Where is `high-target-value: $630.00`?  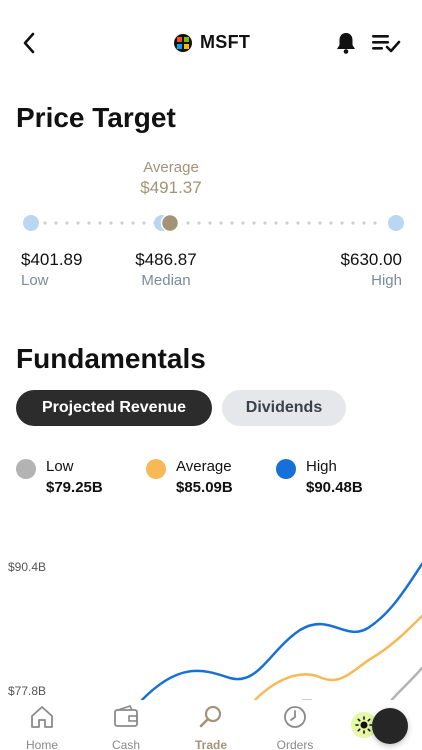 high-target-value: $630.00 is located at coordinates (371, 259).